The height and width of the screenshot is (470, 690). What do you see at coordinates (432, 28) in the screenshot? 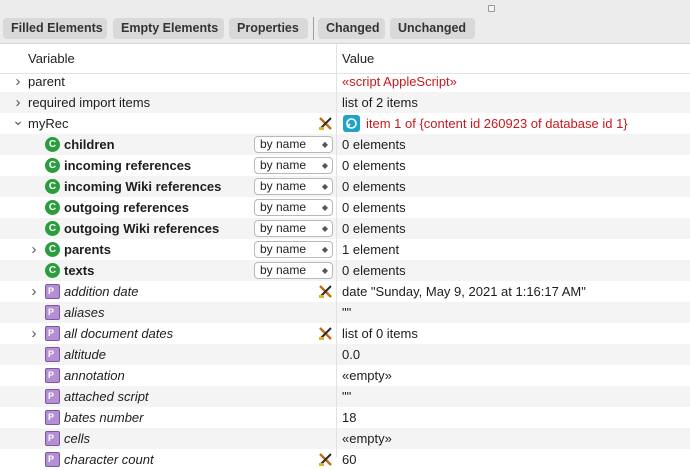
I see `unchanged-button: Unchanged` at bounding box center [432, 28].